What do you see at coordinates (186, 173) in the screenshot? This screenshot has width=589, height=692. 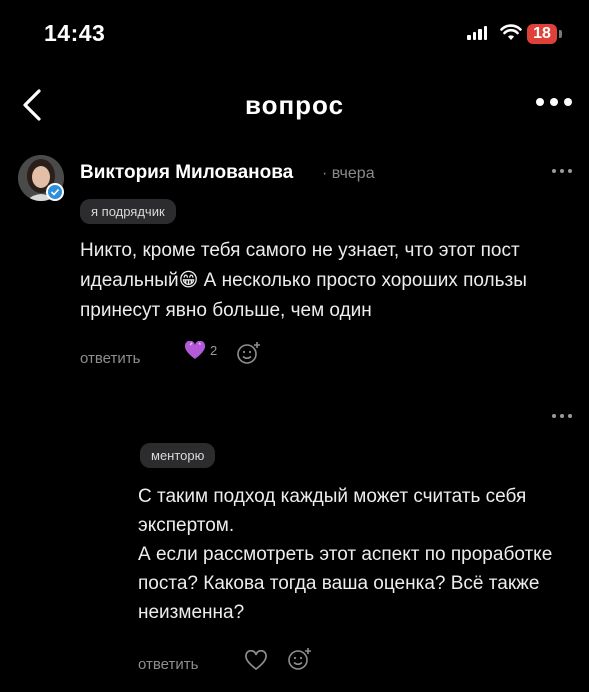 I see `comment-author: Виктория Милованова` at bounding box center [186, 173].